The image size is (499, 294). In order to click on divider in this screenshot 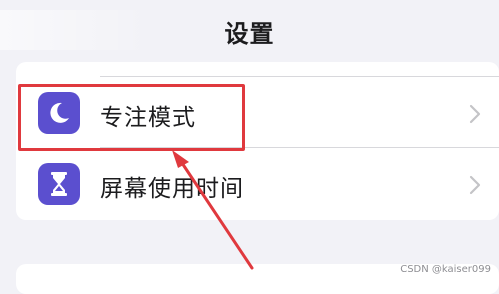, I will do `click(299, 76)`.